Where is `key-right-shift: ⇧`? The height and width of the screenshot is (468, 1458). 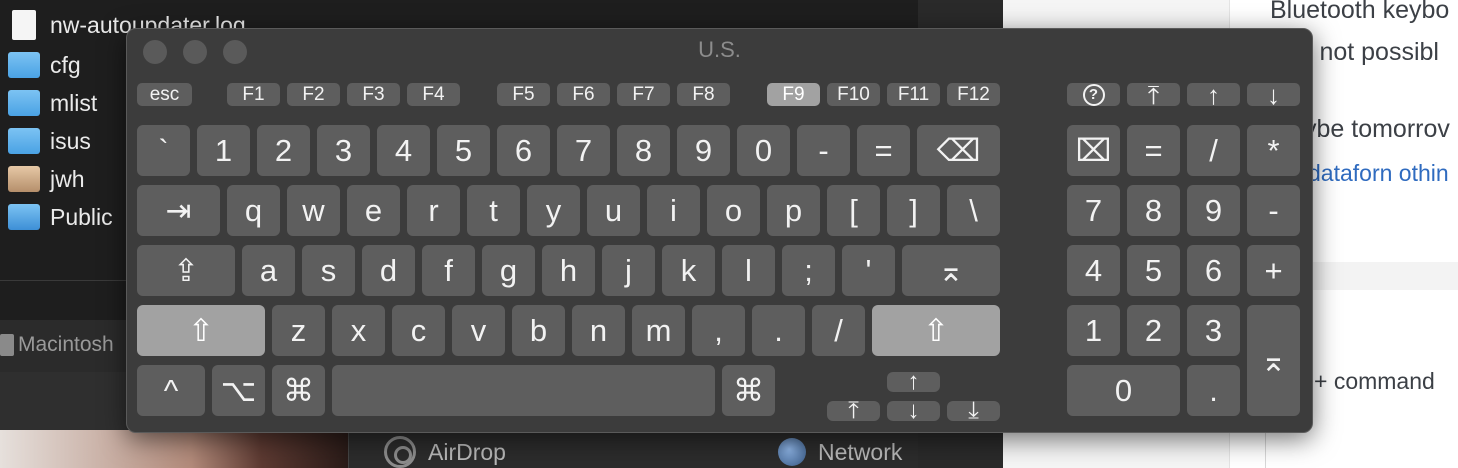 key-right-shift: ⇧ is located at coordinates (936, 330).